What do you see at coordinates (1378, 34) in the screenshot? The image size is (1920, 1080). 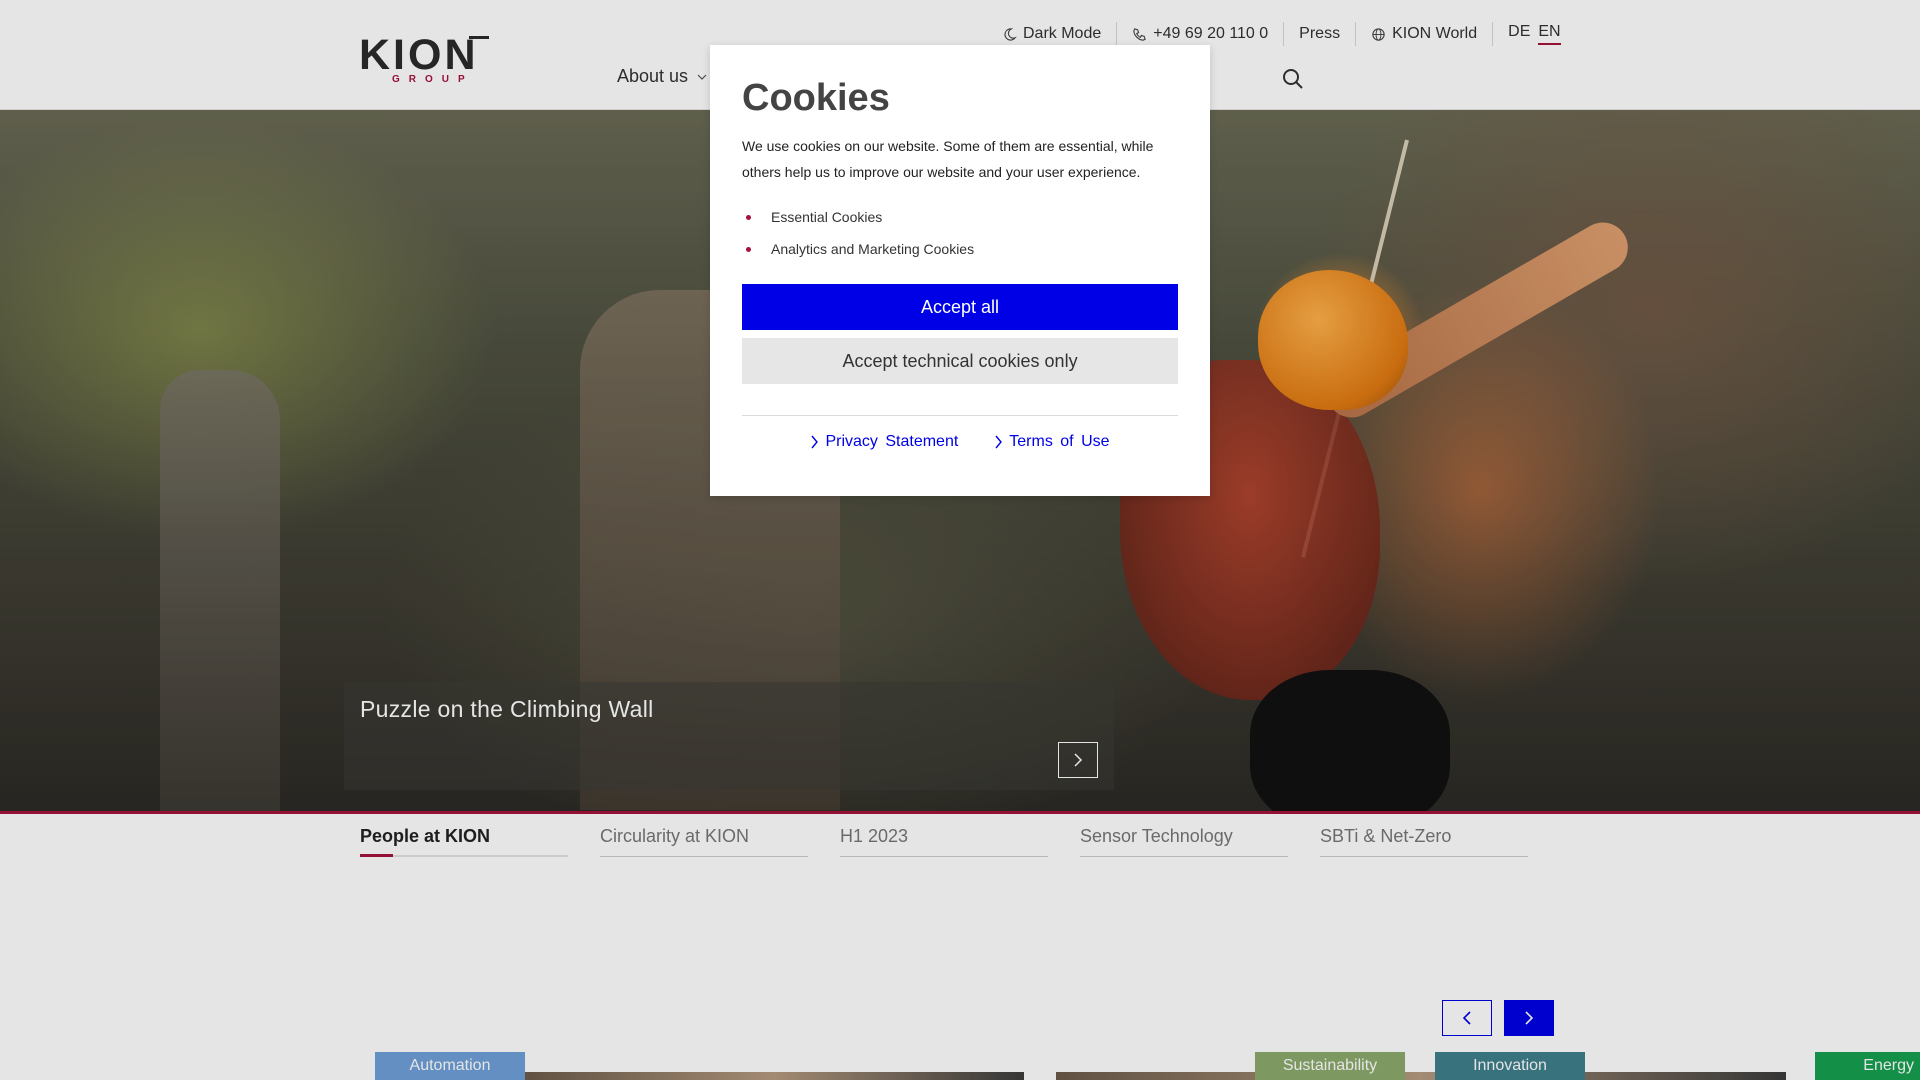 I see `globe-icon` at bounding box center [1378, 34].